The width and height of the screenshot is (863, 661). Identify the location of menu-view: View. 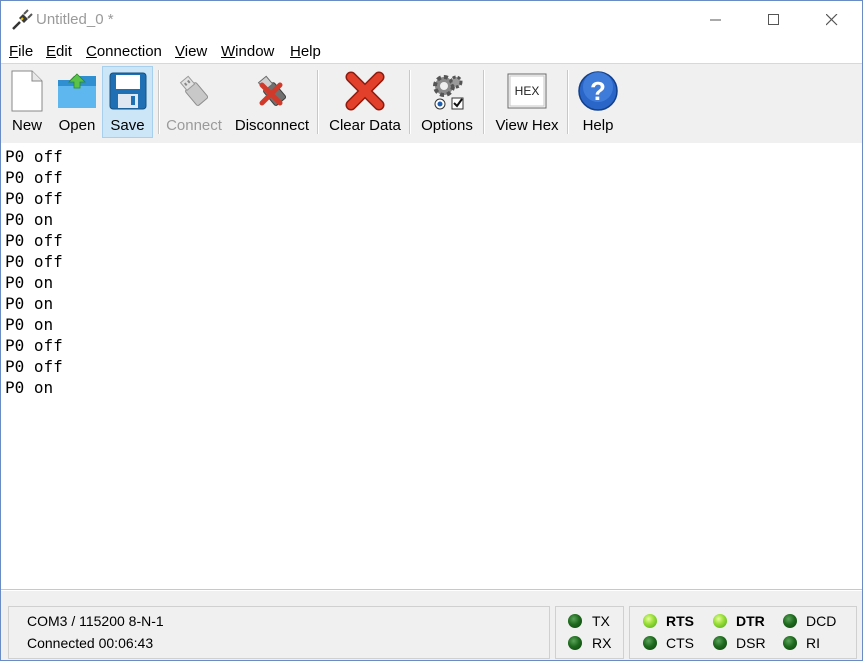
(191, 51).